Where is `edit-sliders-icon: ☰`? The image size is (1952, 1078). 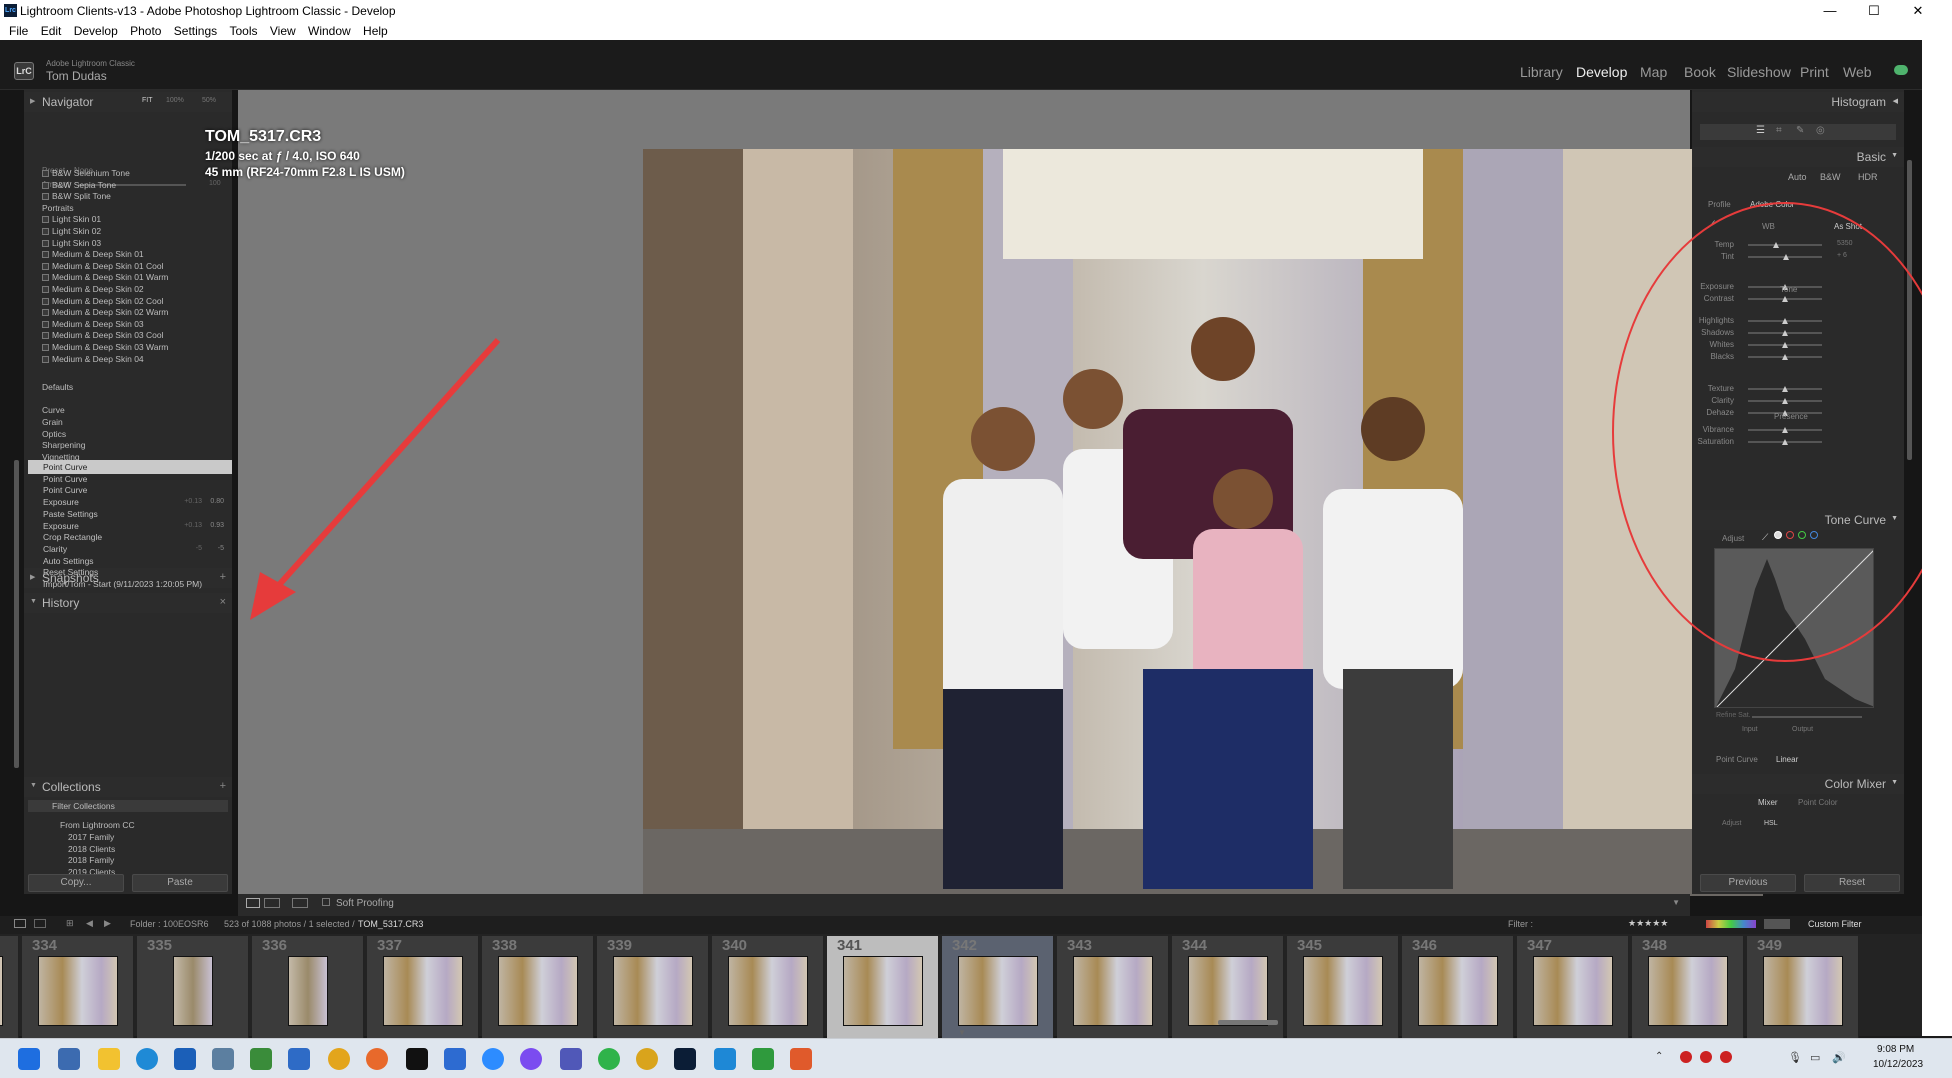
edit-sliders-icon: ☰ is located at coordinates (1760, 130).